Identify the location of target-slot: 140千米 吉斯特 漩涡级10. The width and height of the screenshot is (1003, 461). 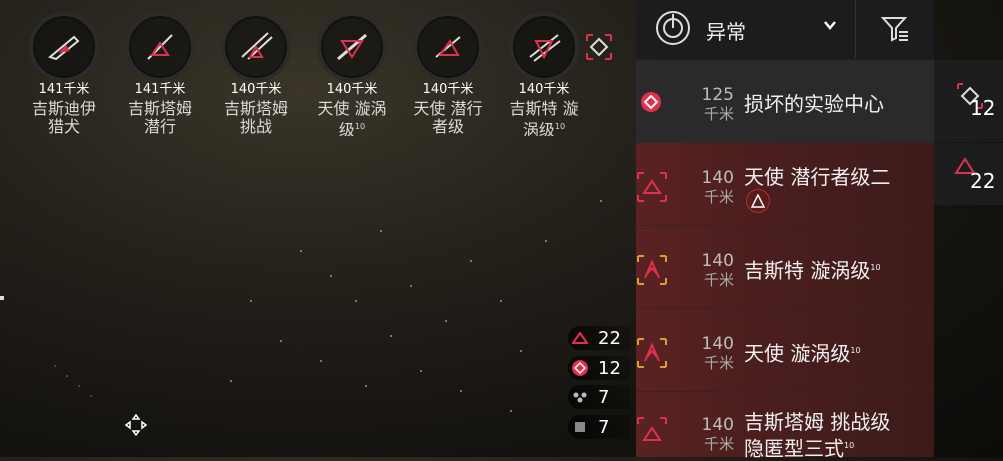
(544, 74).